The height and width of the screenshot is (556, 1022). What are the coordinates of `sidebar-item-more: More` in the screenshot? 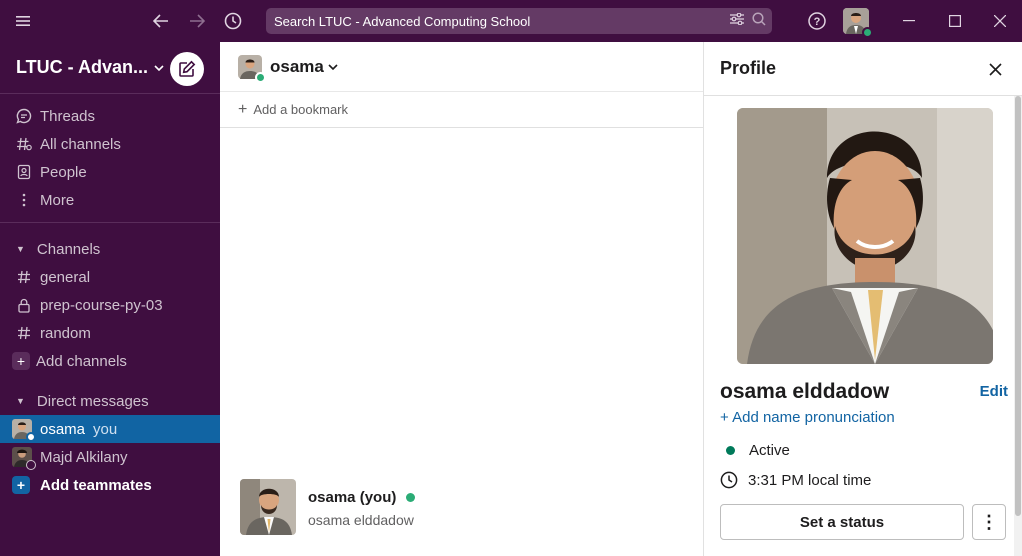 It's located at (110, 200).